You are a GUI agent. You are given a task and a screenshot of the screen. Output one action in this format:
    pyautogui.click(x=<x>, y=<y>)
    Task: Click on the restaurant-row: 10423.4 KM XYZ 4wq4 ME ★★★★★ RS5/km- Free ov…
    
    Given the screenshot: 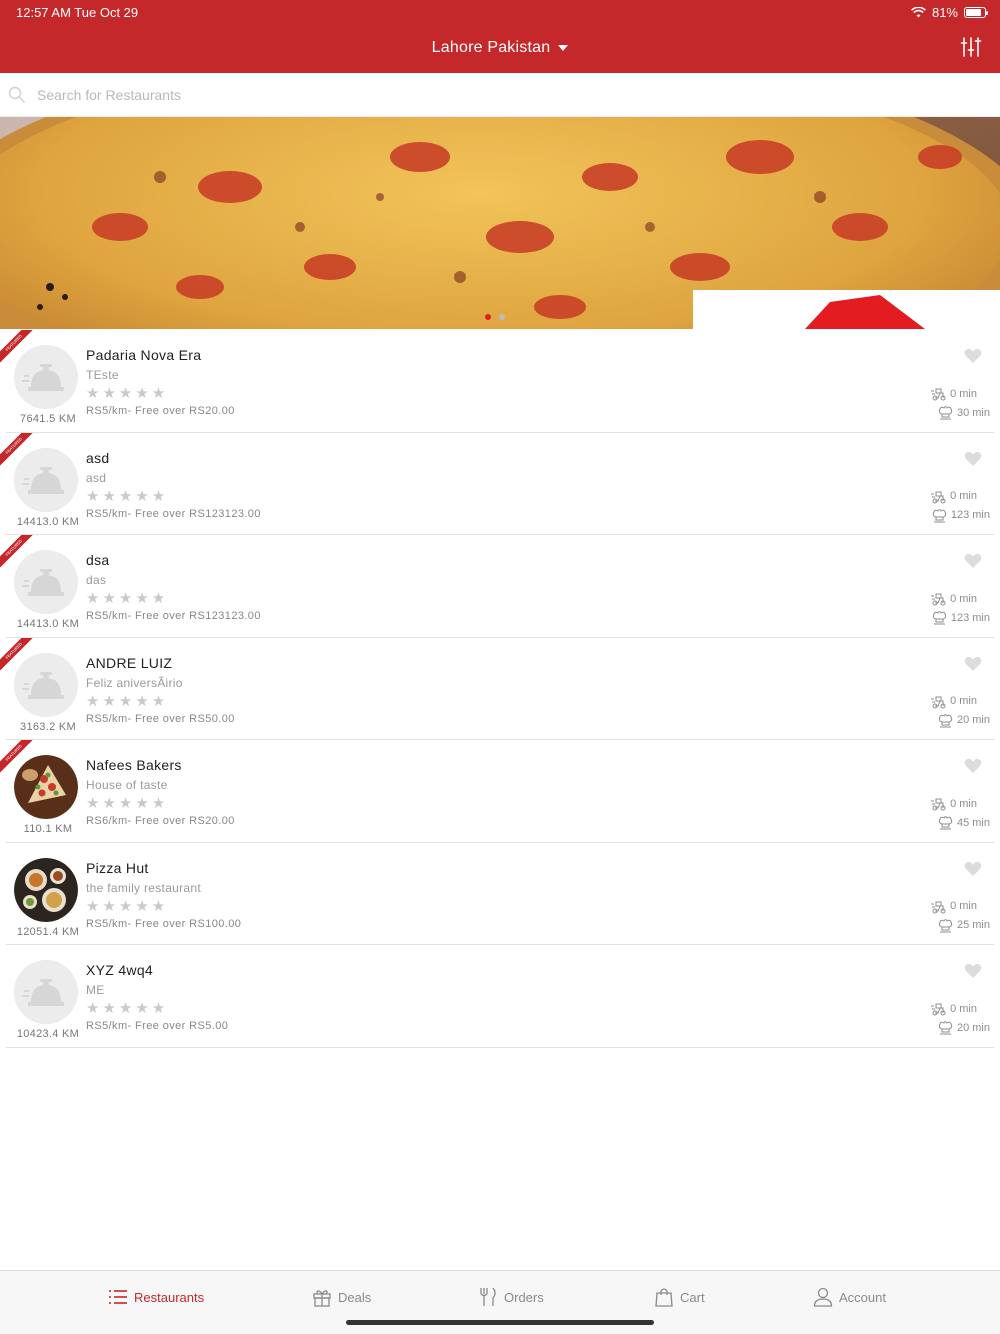 What is the action you would take?
    pyautogui.click(x=500, y=996)
    